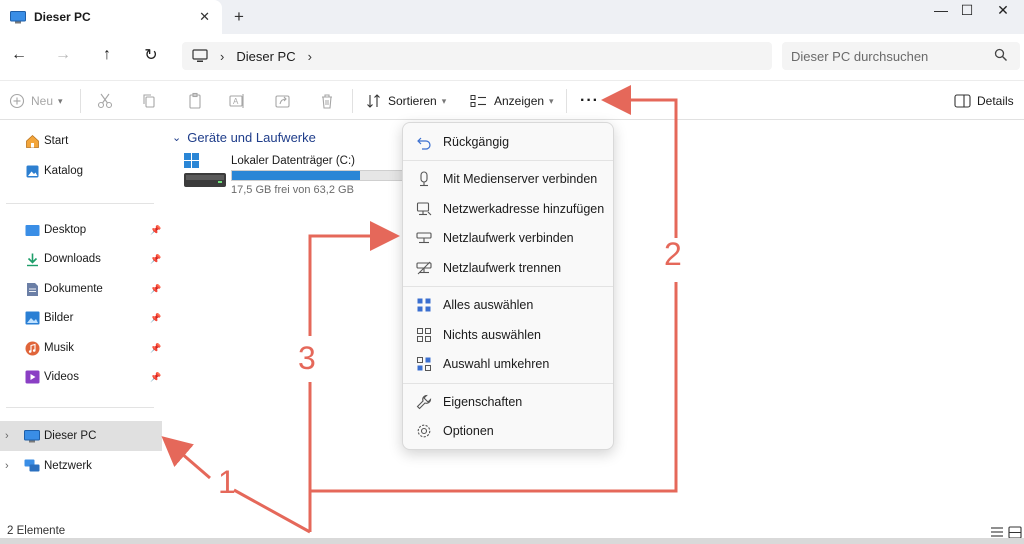 This screenshot has height=544, width=1024. What do you see at coordinates (32, 466) in the screenshot?
I see `network-icon` at bounding box center [32, 466].